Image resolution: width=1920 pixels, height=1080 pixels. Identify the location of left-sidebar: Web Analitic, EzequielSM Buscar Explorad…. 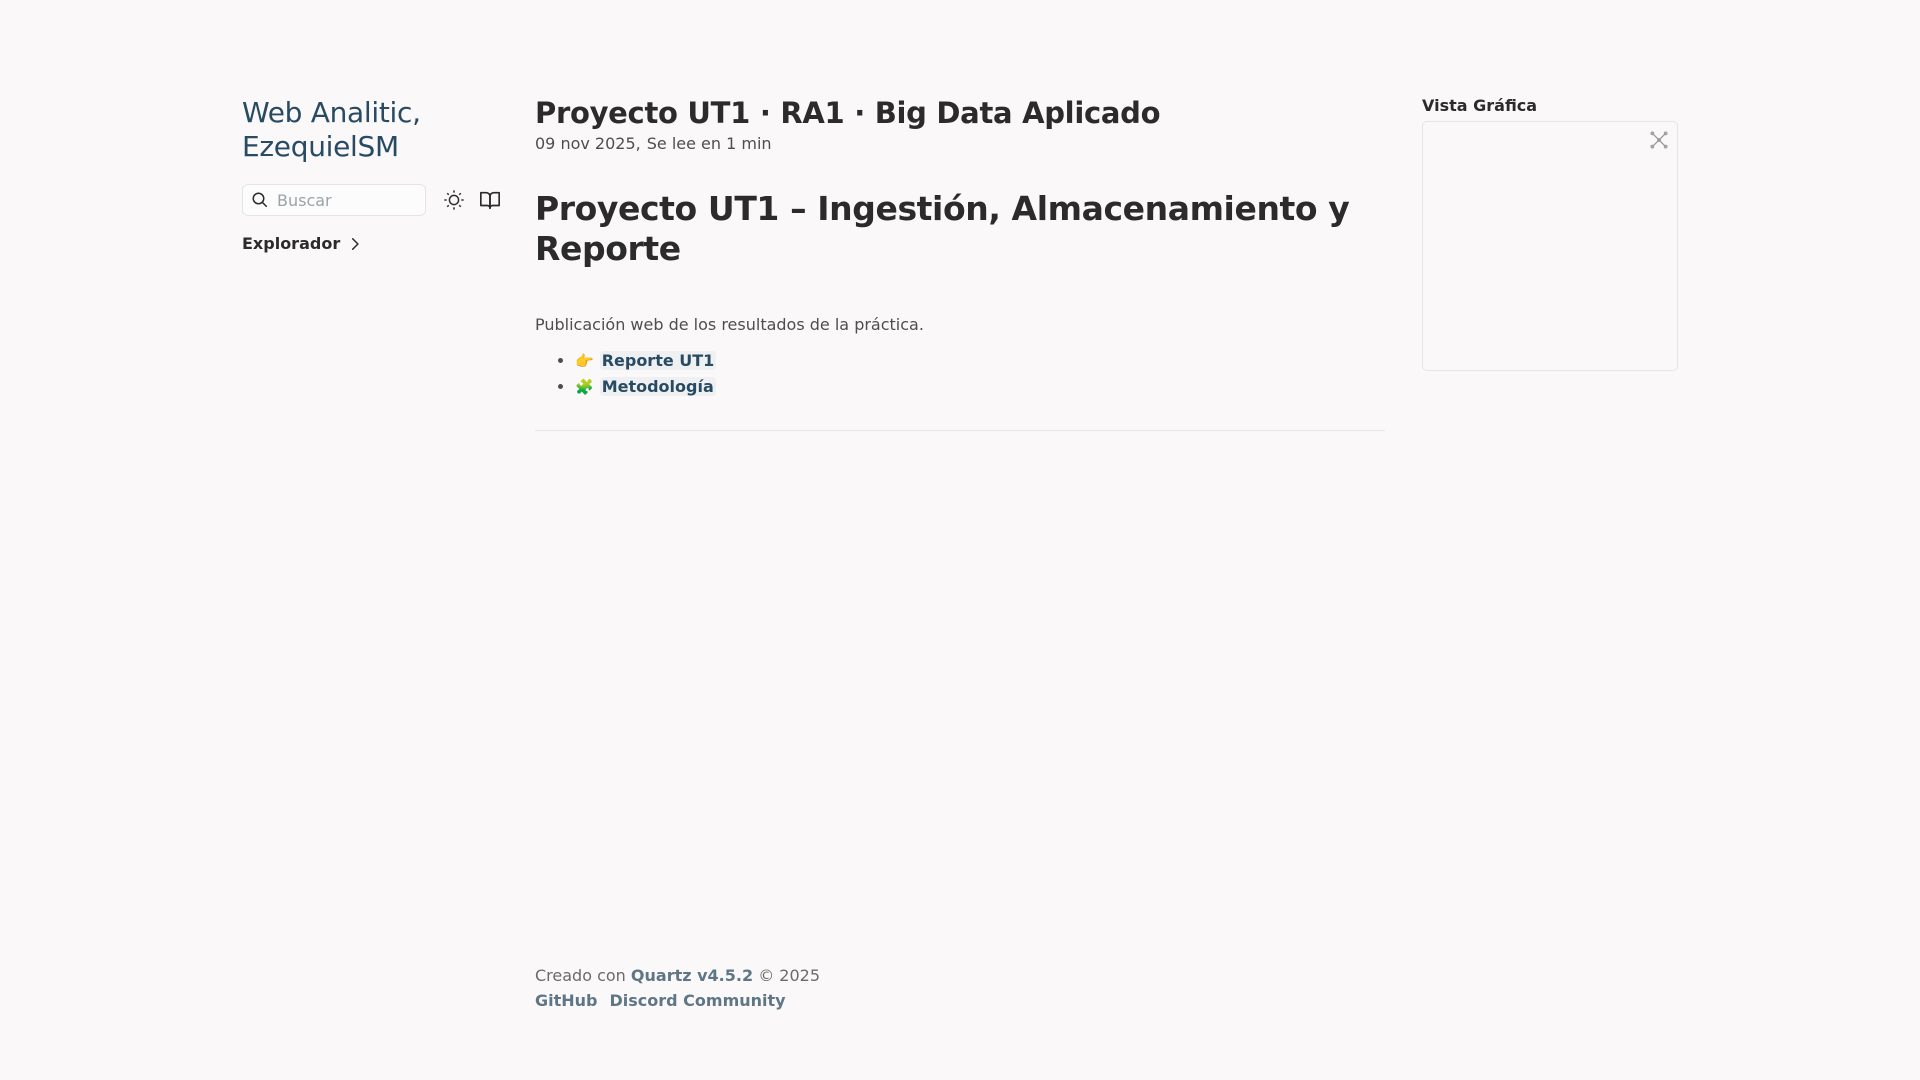
(372, 174).